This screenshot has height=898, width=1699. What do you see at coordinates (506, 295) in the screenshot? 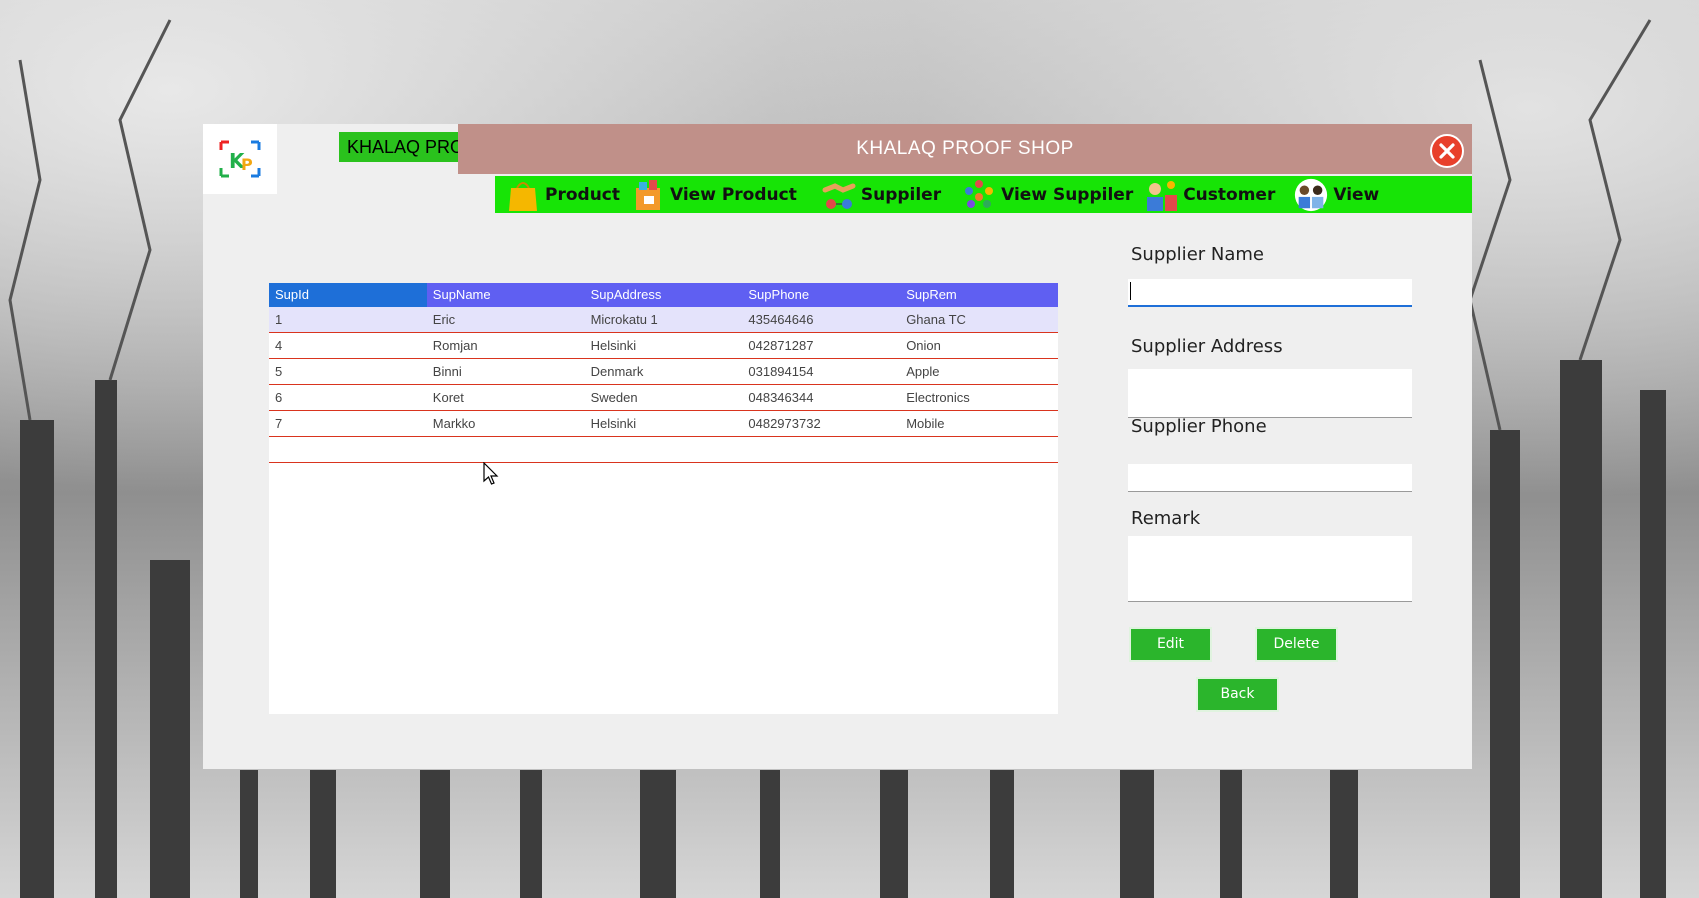
I see `column-header: SupName` at bounding box center [506, 295].